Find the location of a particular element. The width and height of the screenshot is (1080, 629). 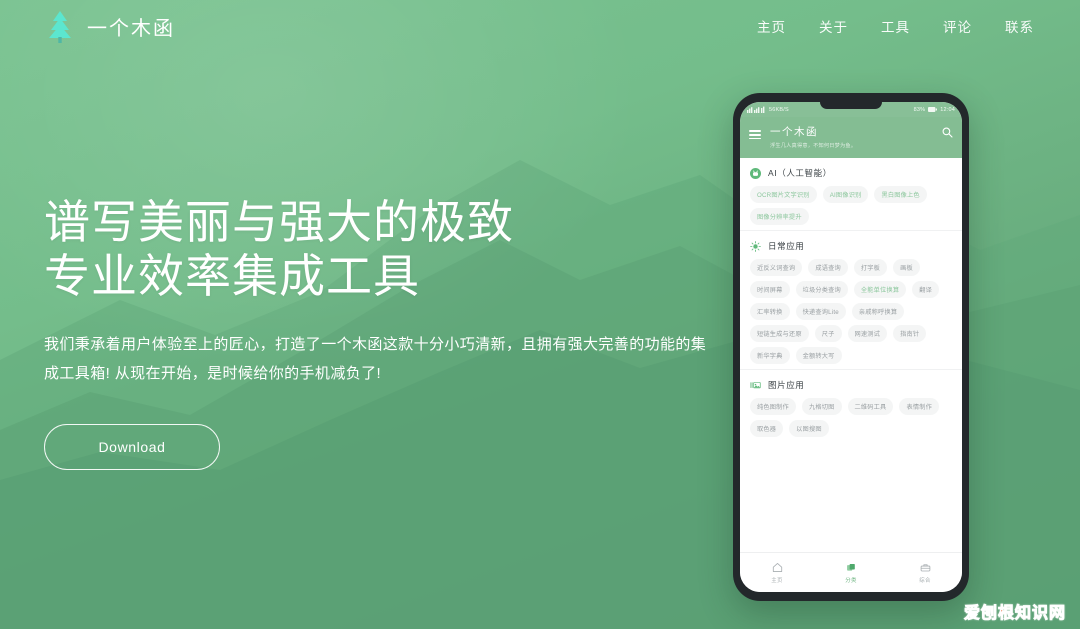

bottom-nav-label: 综合 is located at coordinates (925, 580).